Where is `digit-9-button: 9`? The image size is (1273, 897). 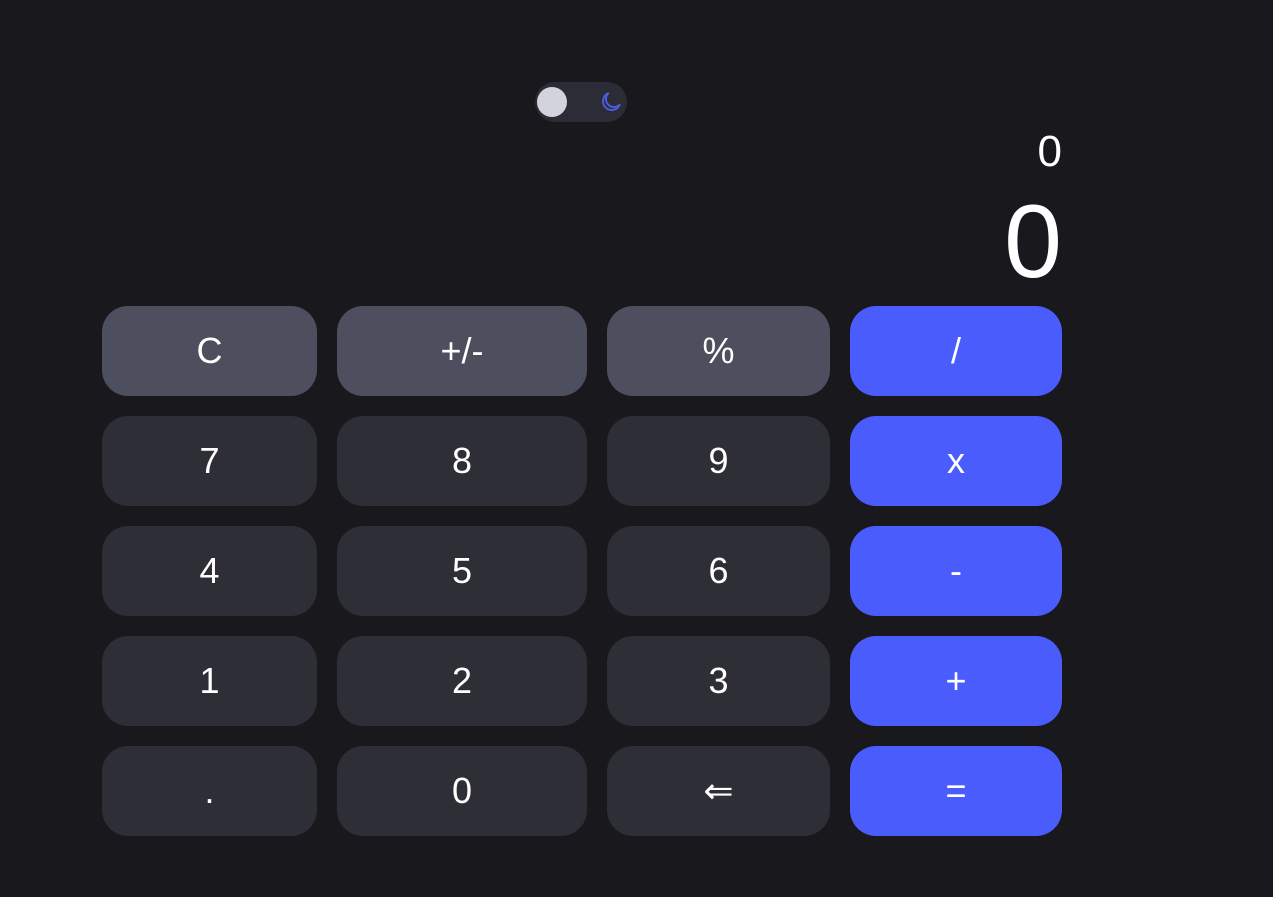 digit-9-button: 9 is located at coordinates (718, 461).